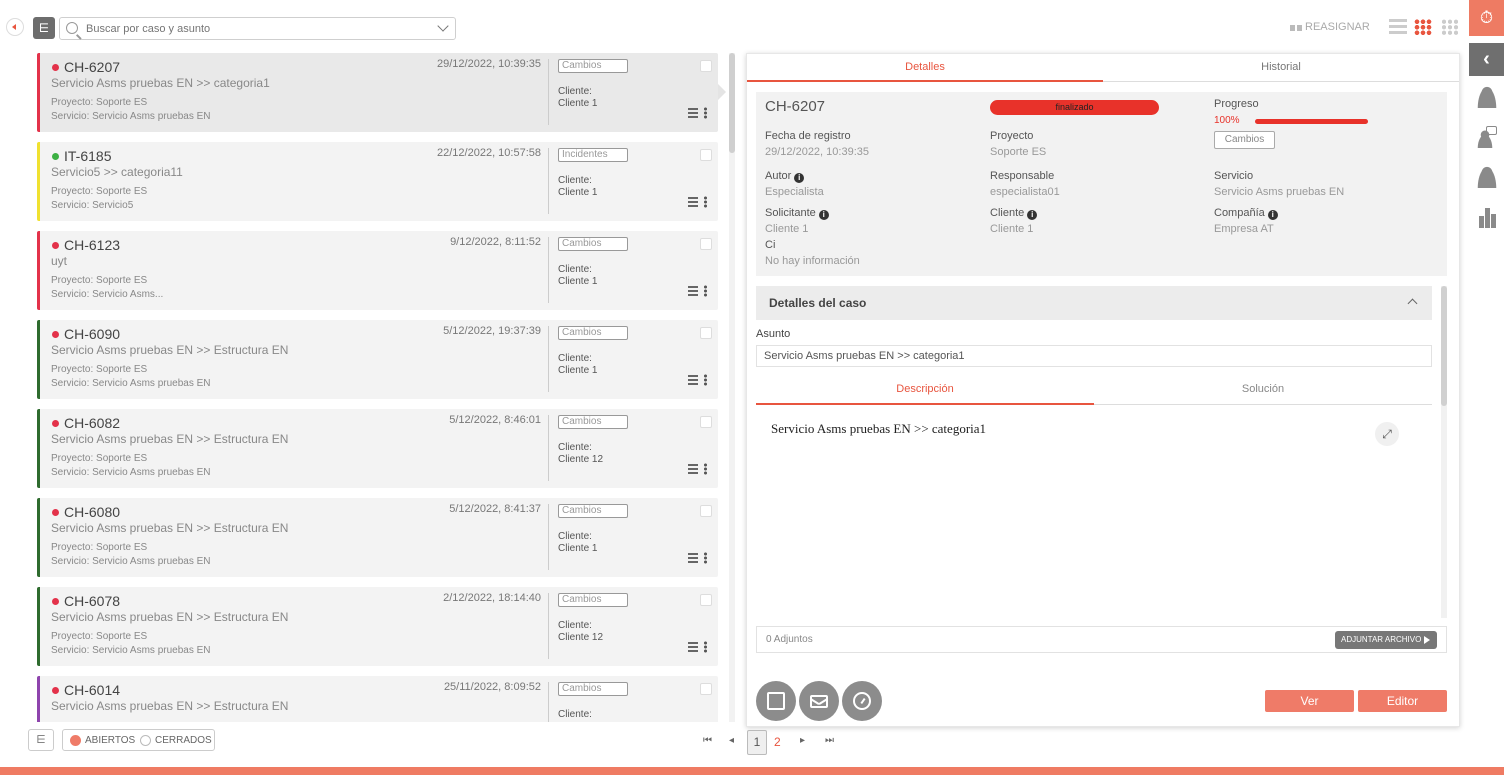 The image size is (1504, 775). What do you see at coordinates (1330, 27) in the screenshot?
I see `reassign-button: REASIGNAR` at bounding box center [1330, 27].